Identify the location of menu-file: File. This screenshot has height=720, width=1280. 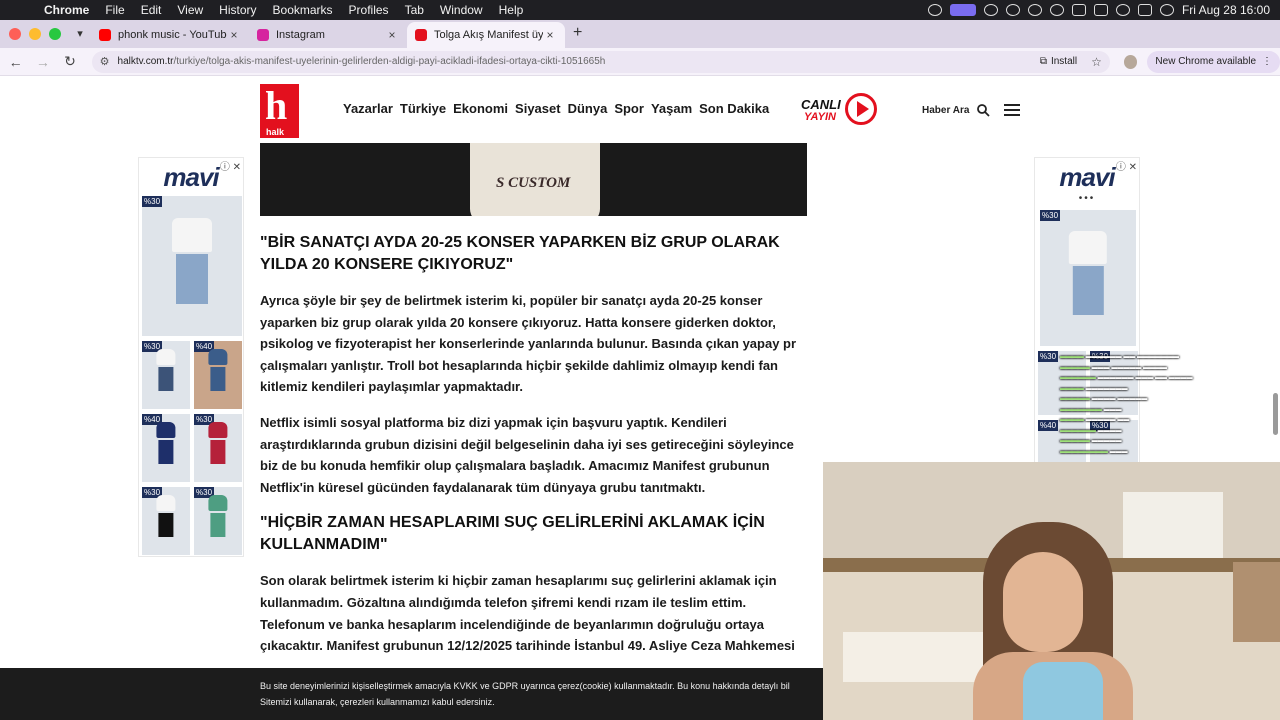
(114, 10).